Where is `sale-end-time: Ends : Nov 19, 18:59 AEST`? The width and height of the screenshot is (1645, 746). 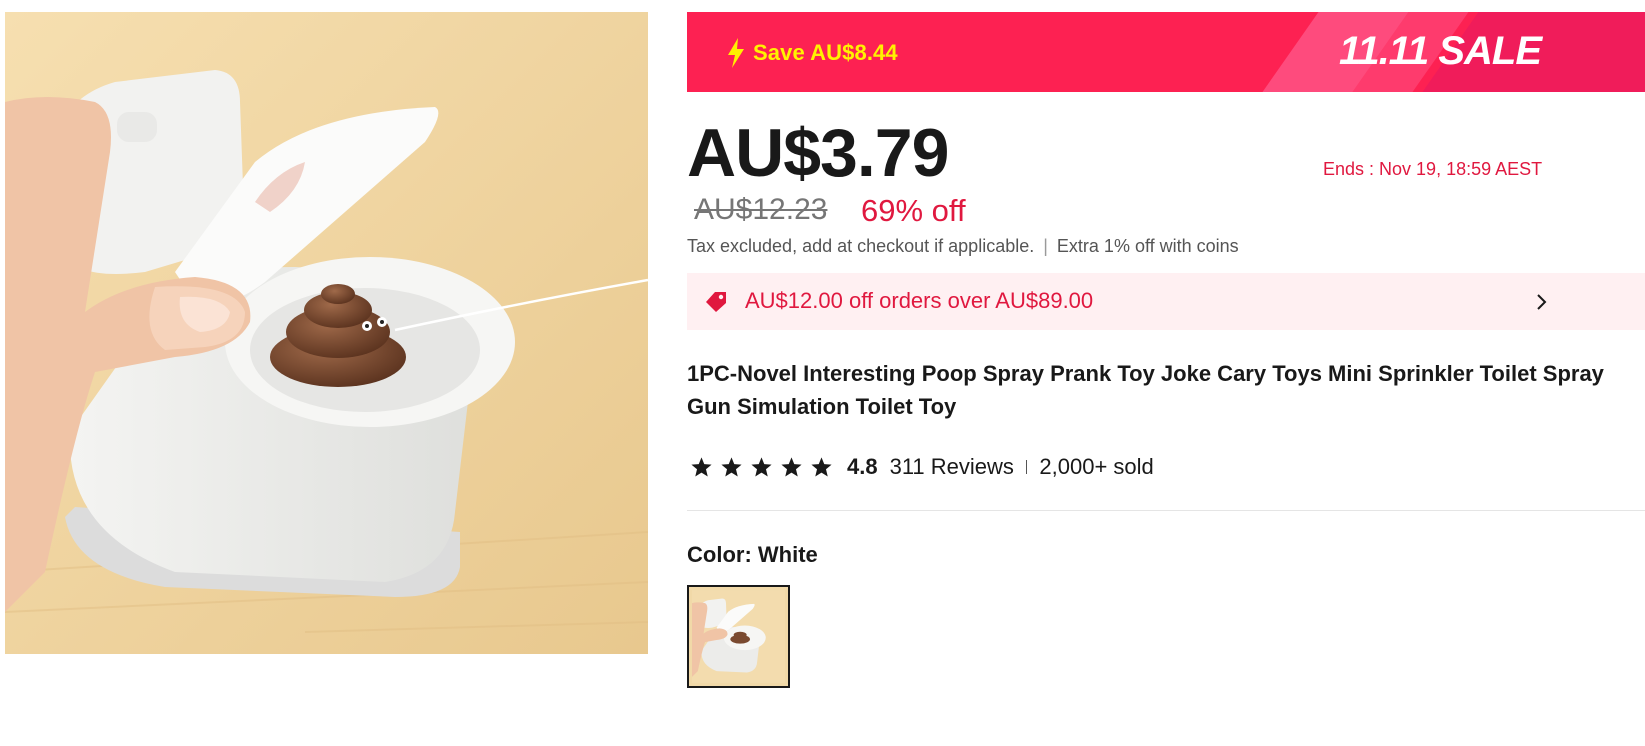 sale-end-time: Ends : Nov 19, 18:59 AEST is located at coordinates (1433, 169).